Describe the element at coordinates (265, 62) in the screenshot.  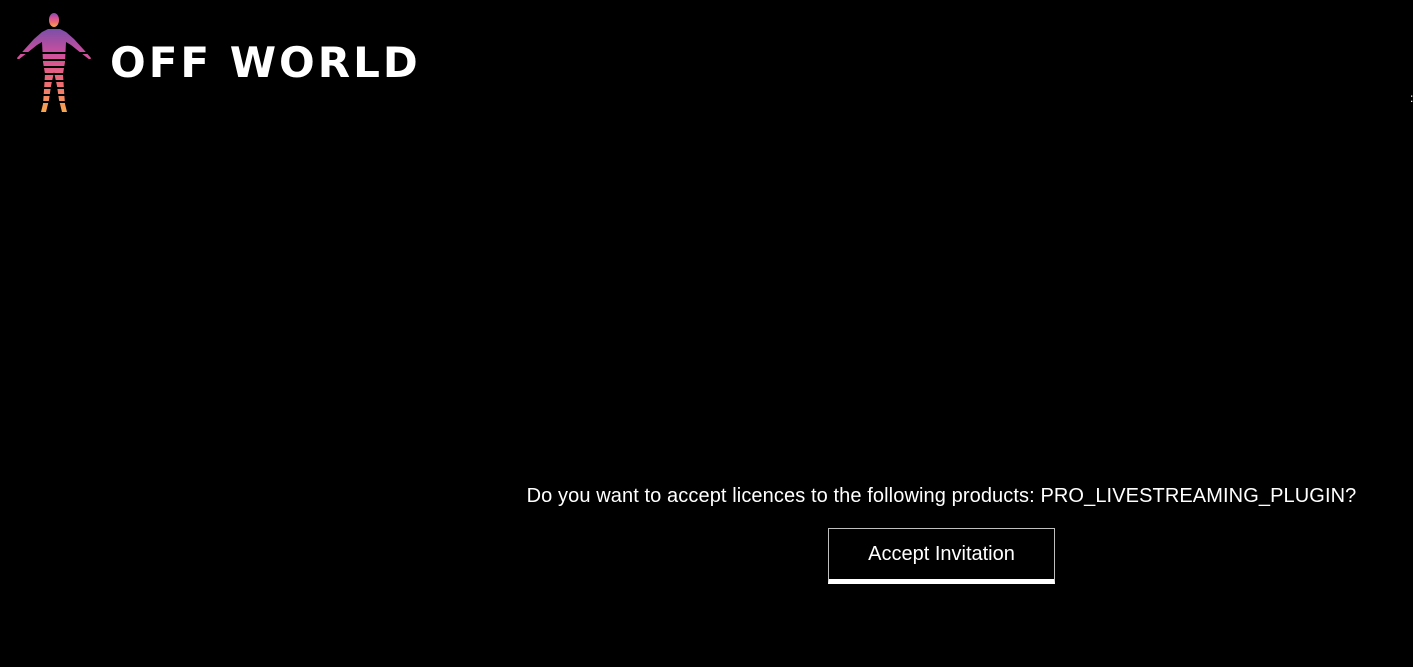
I see `brand-name: OFF WORLD` at that location.